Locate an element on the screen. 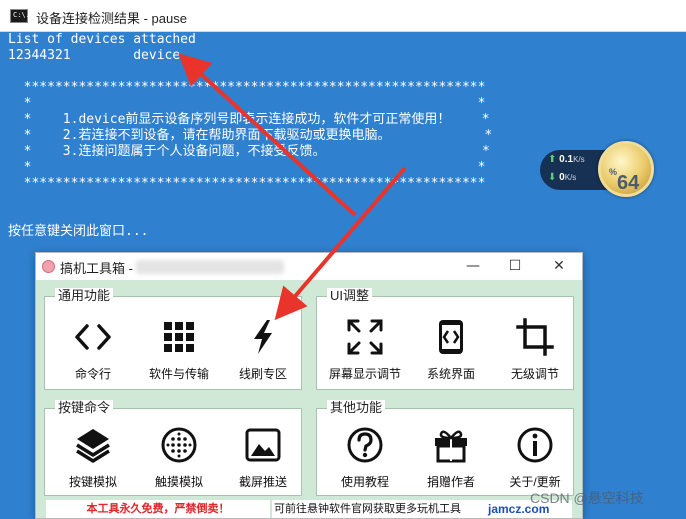 This screenshot has width=686, height=519. screenshot-push-label: 截屏推送 is located at coordinates (262, 482).